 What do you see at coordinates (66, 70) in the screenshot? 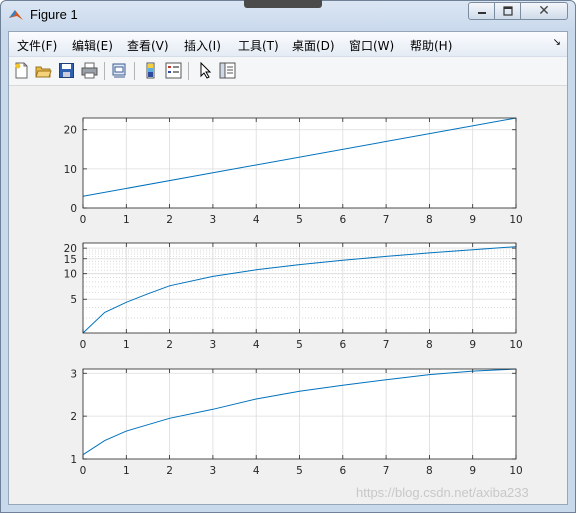
I see `save-icon` at bounding box center [66, 70].